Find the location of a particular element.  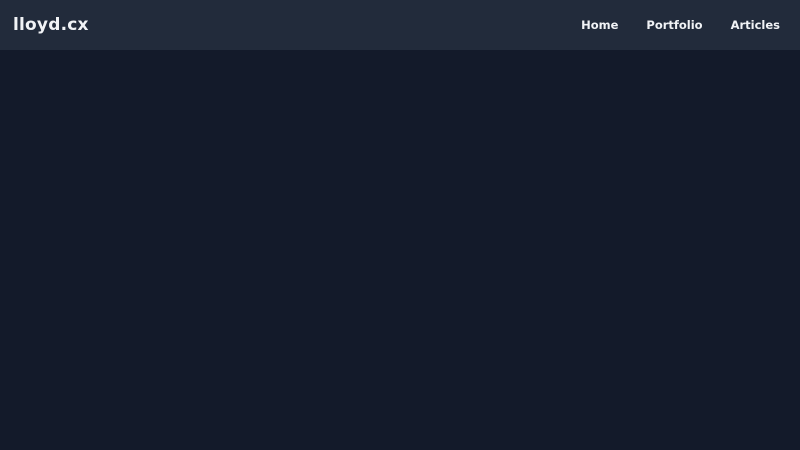

site-title-link: lloyd.cx is located at coordinates (51, 25).